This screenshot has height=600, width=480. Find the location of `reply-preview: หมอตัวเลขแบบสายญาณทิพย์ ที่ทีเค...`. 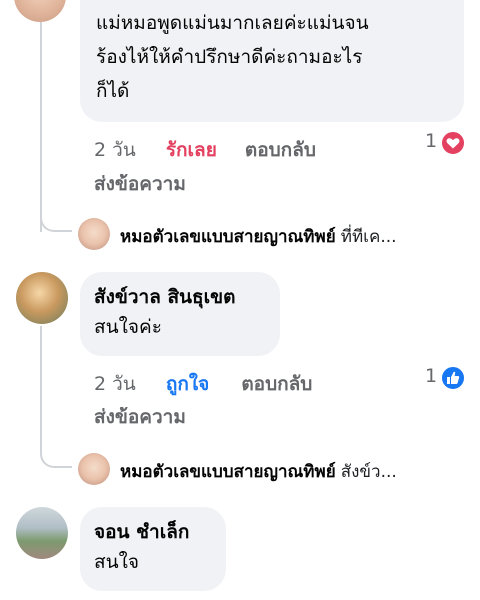

reply-preview: หมอตัวเลขแบบสายญาณทิพย์ ที่ทีเค... is located at coordinates (258, 236).